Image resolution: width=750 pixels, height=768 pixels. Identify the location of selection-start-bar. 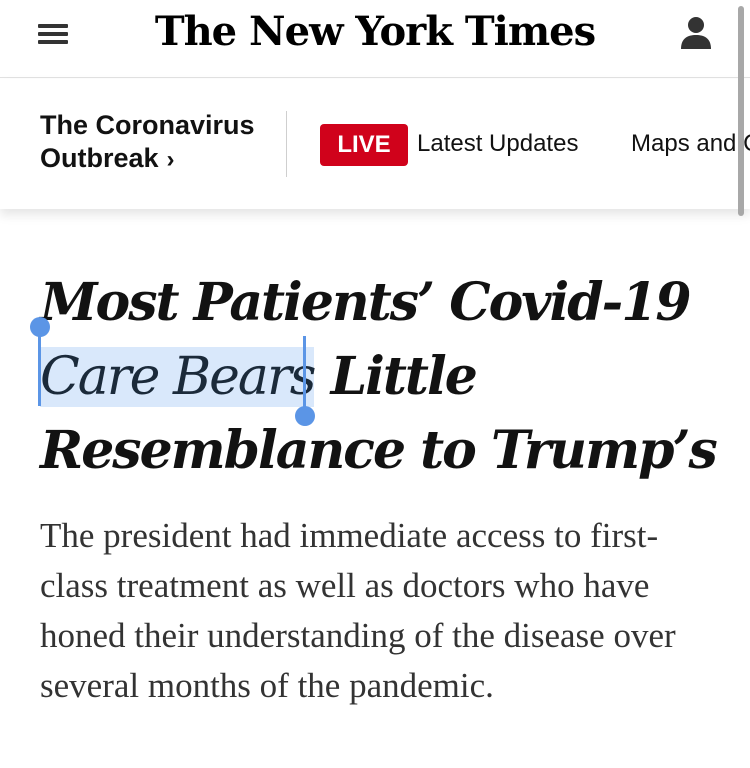
(39, 368).